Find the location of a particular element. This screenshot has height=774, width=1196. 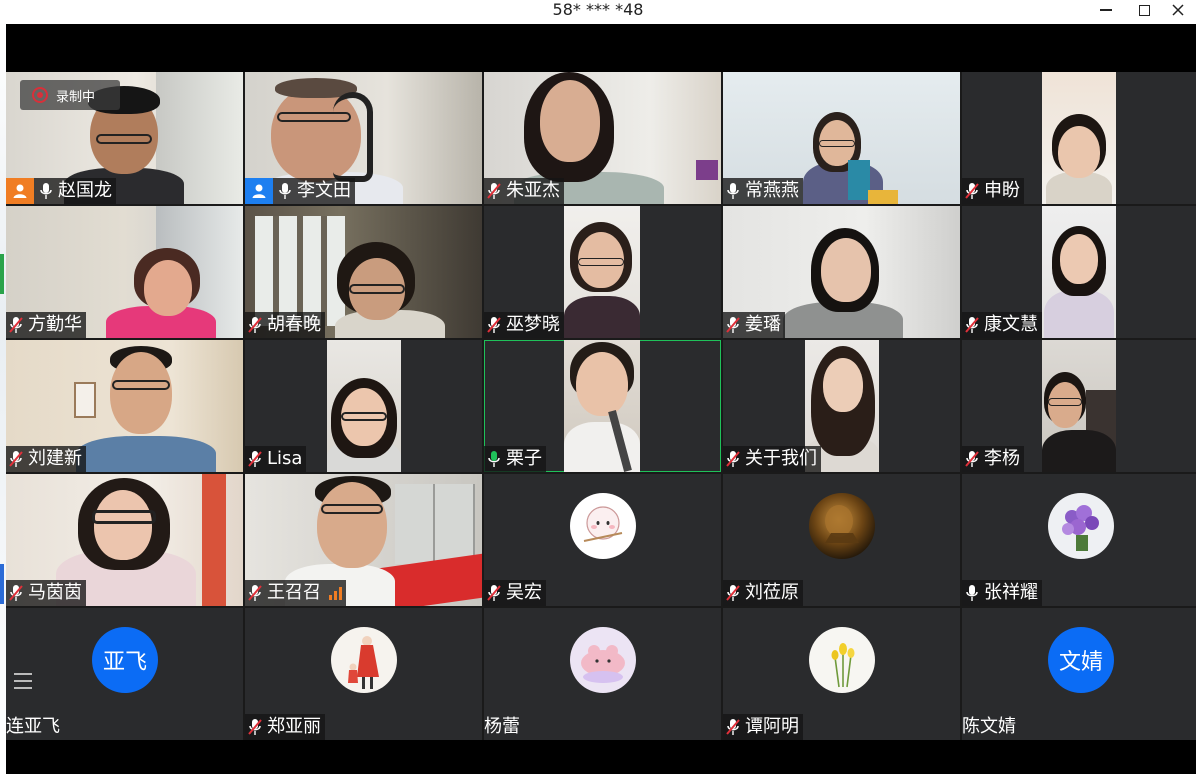

participant-name: 马茵茵 is located at coordinates (55, 592).